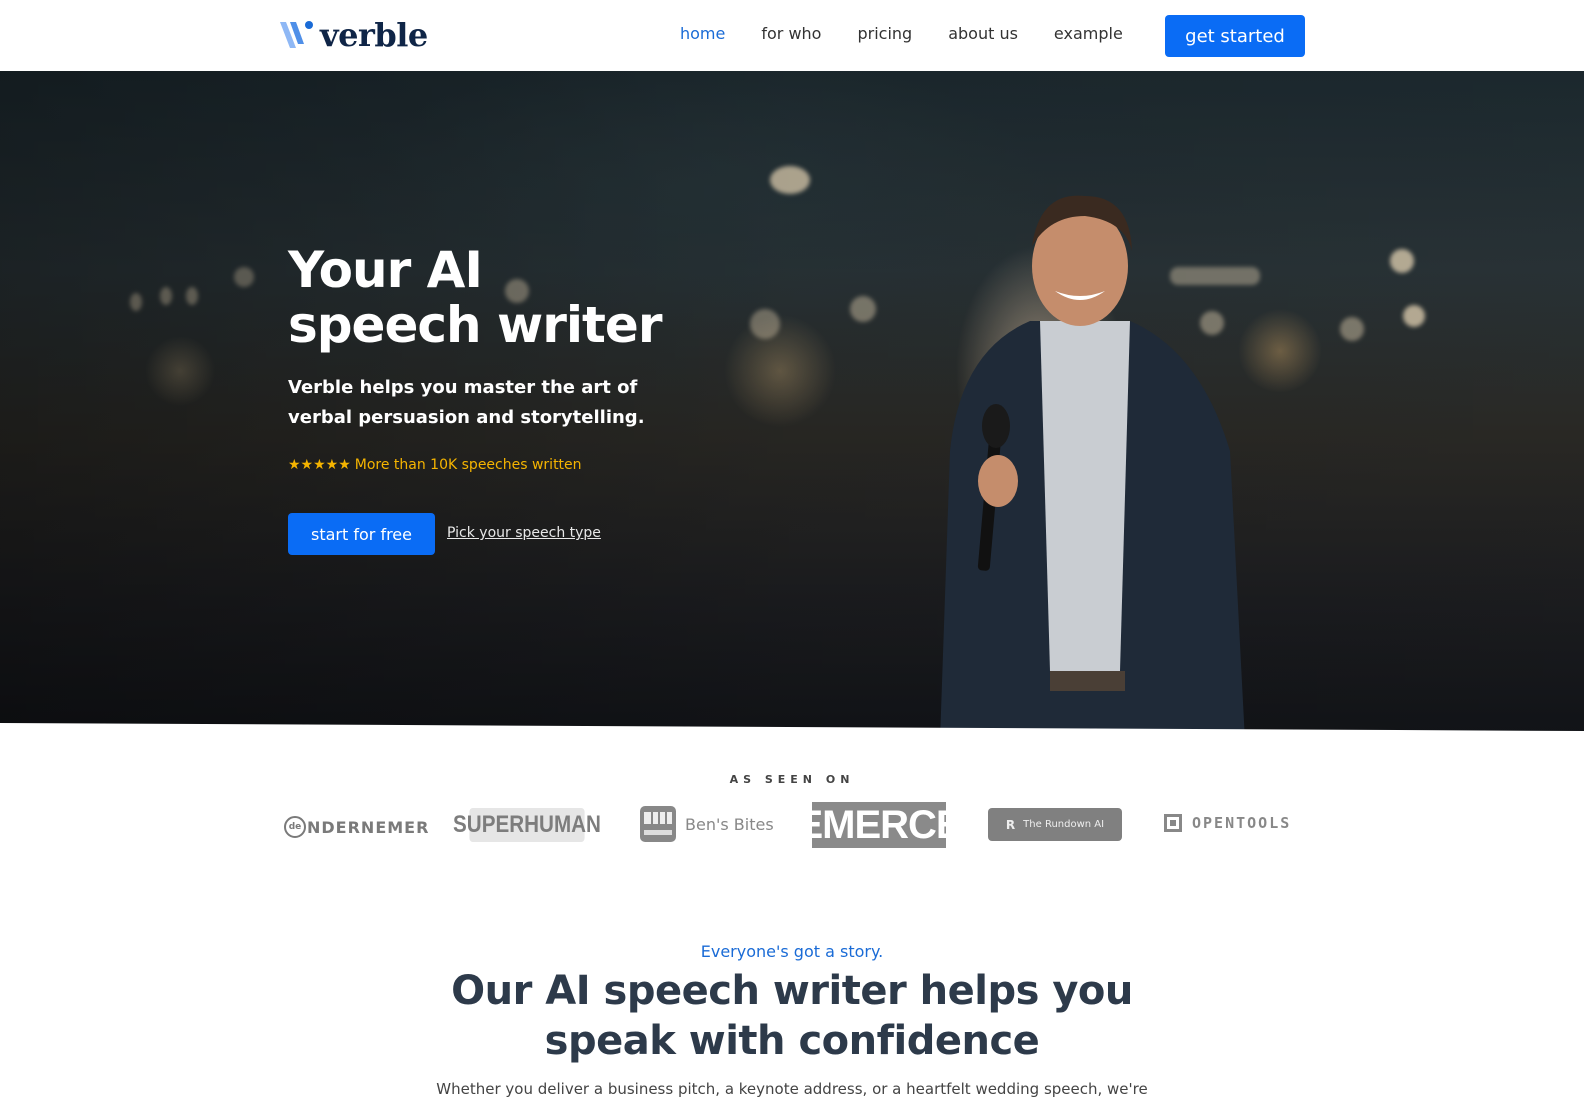 The height and width of the screenshot is (1105, 1584). I want to click on press-logo-ondernemer: de NDERNEMER, so click(356, 827).